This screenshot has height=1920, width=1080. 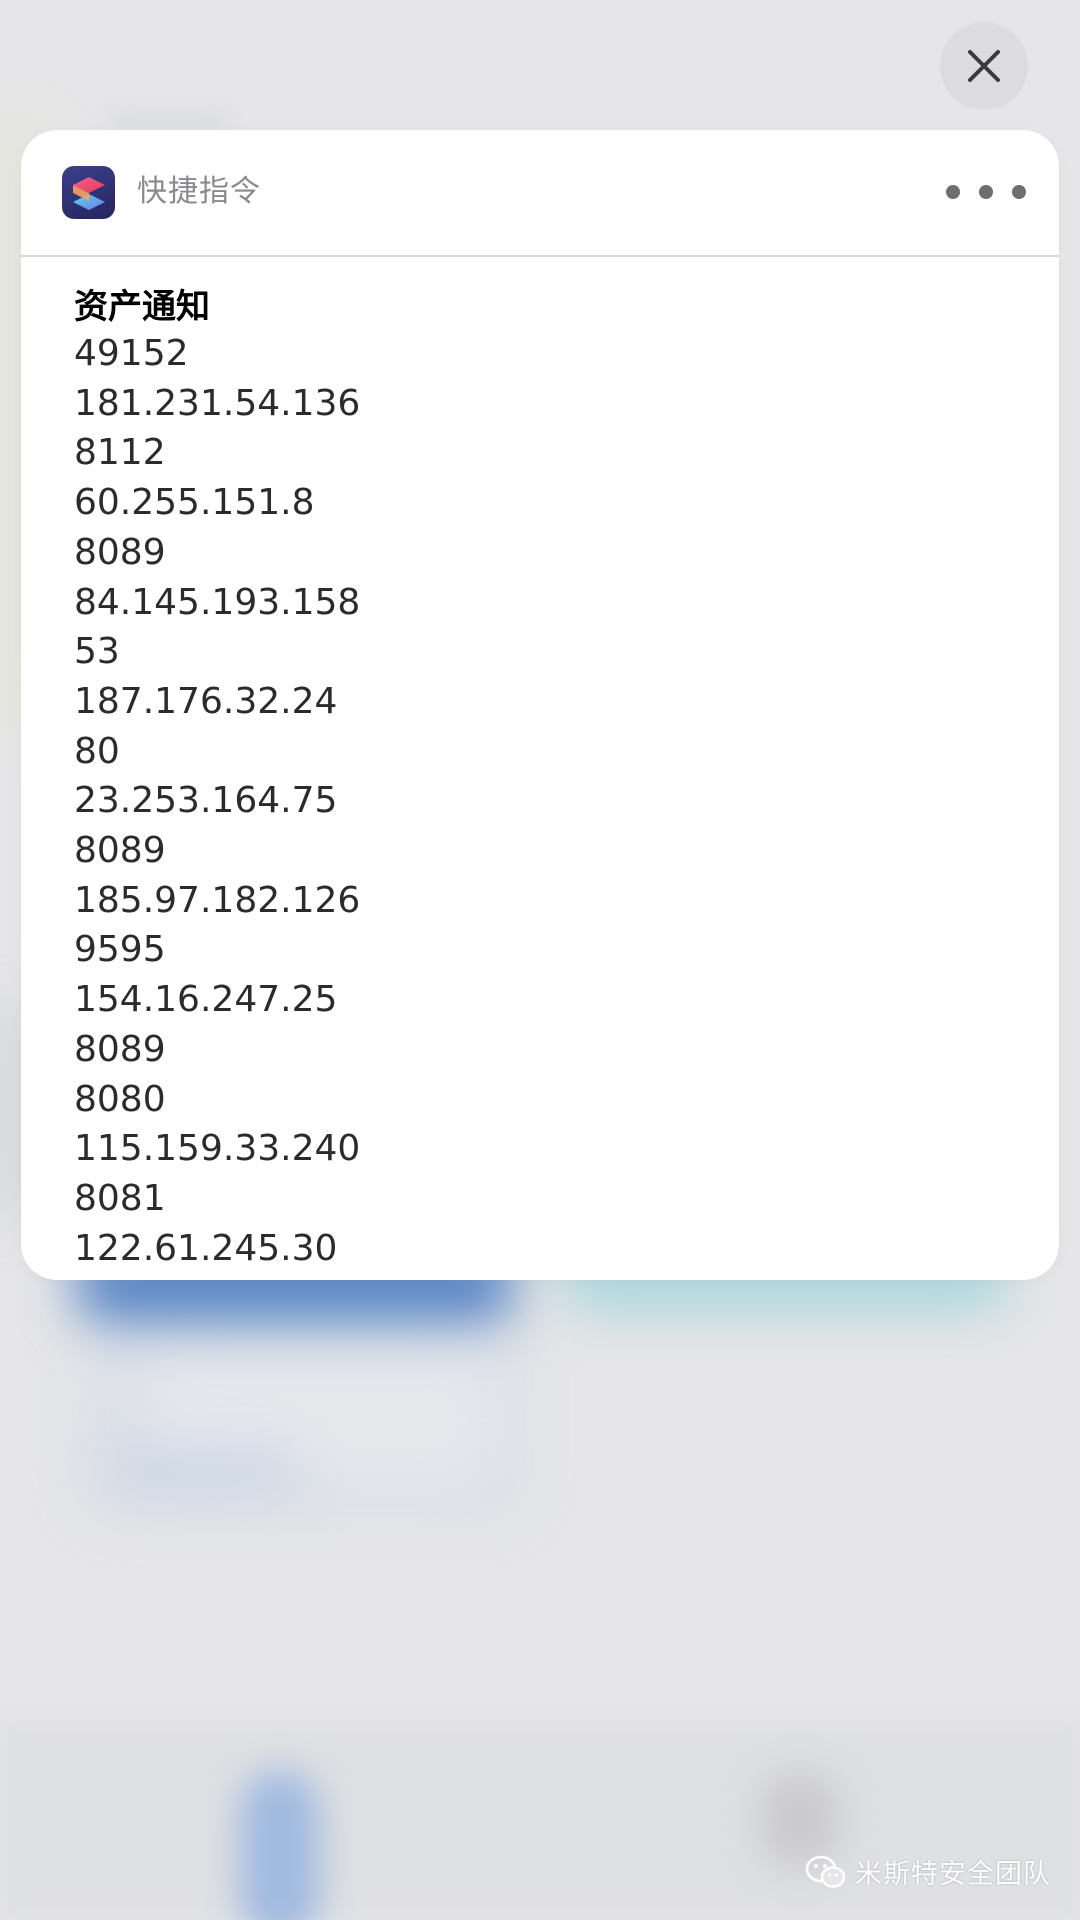 What do you see at coordinates (206, 701) in the screenshot?
I see `notification-line: 187.176.32.24` at bounding box center [206, 701].